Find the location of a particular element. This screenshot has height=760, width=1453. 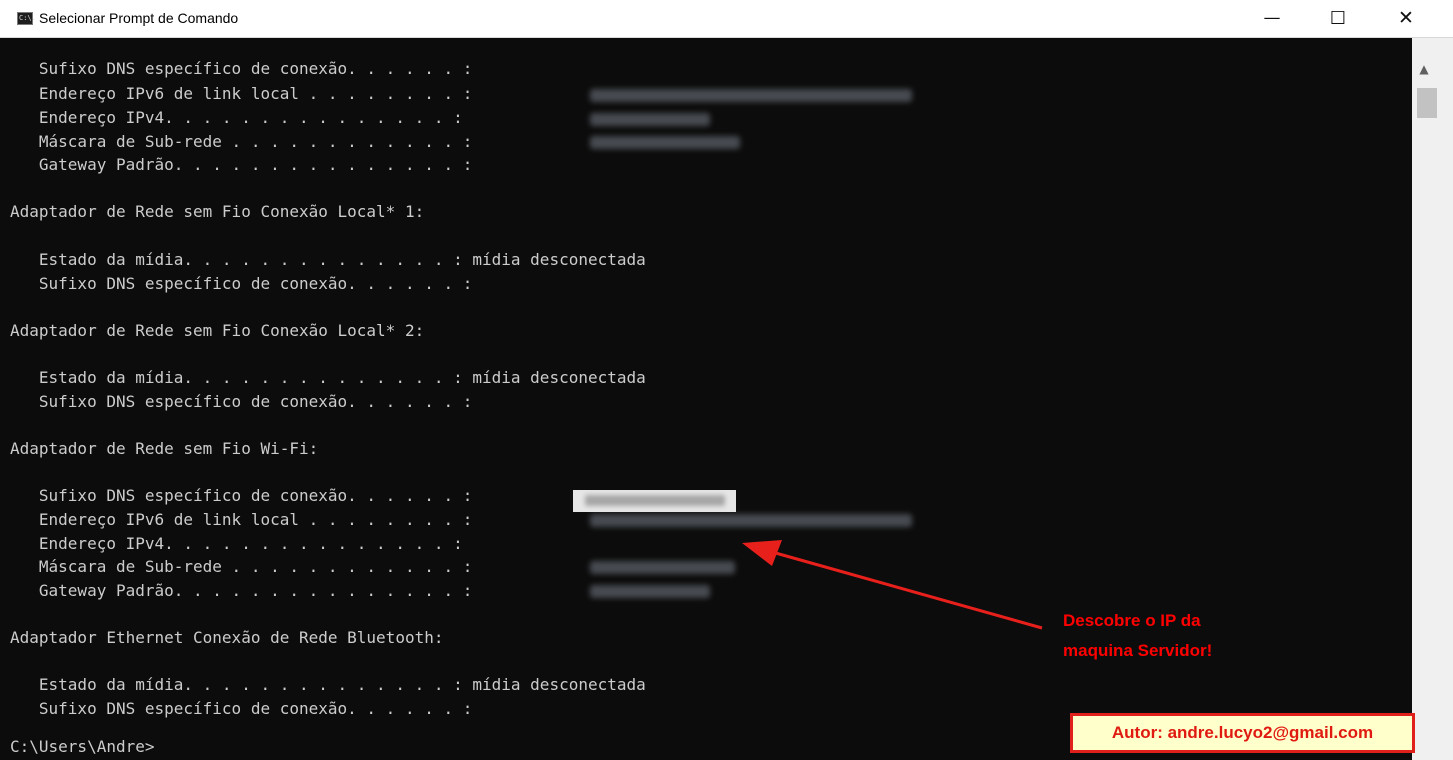

annotation-line-1: Descobre o IP da is located at coordinates (1132, 620).